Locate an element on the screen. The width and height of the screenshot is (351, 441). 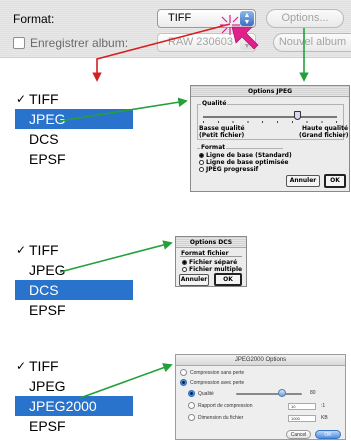
checkbox-icon is located at coordinates (19, 43).